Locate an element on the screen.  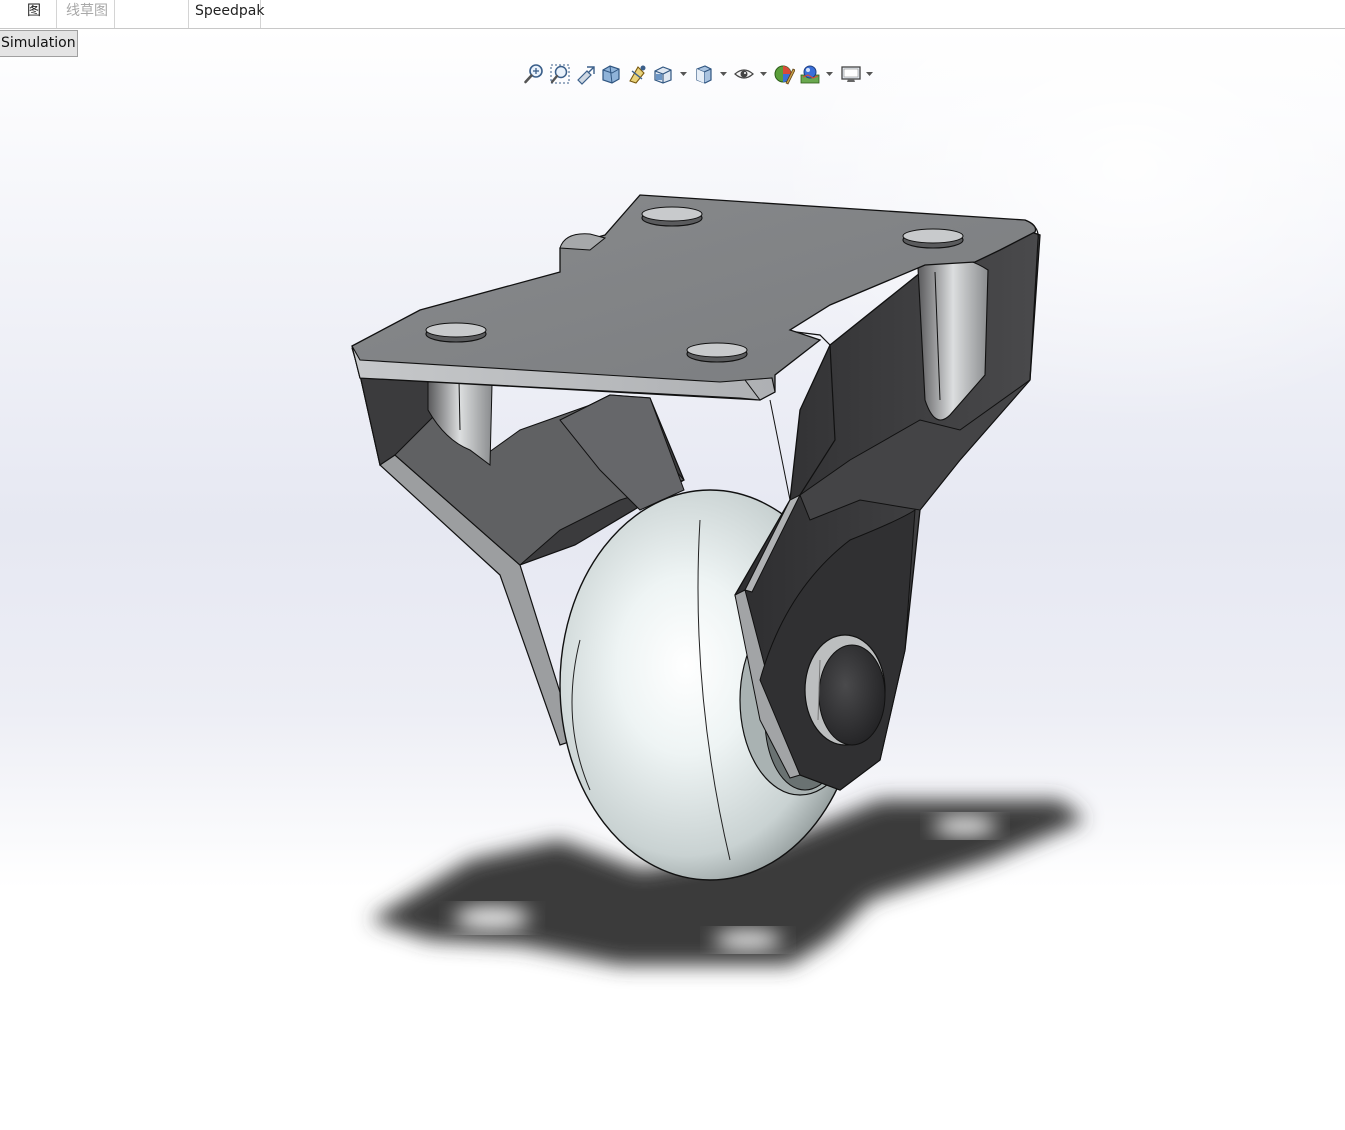
view-settings-icon is located at coordinates (851, 74).